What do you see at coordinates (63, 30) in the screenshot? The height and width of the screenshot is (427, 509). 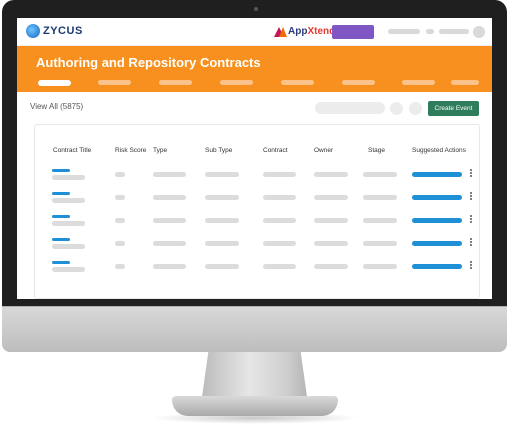 I see `logo-text: ZYCUS` at bounding box center [63, 30].